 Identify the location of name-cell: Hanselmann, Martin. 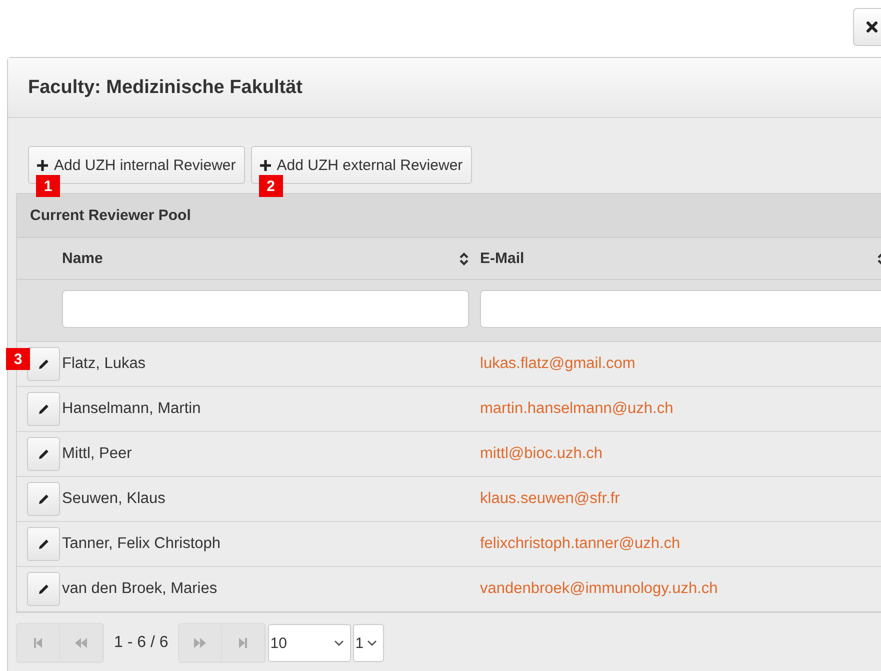
(131, 408).